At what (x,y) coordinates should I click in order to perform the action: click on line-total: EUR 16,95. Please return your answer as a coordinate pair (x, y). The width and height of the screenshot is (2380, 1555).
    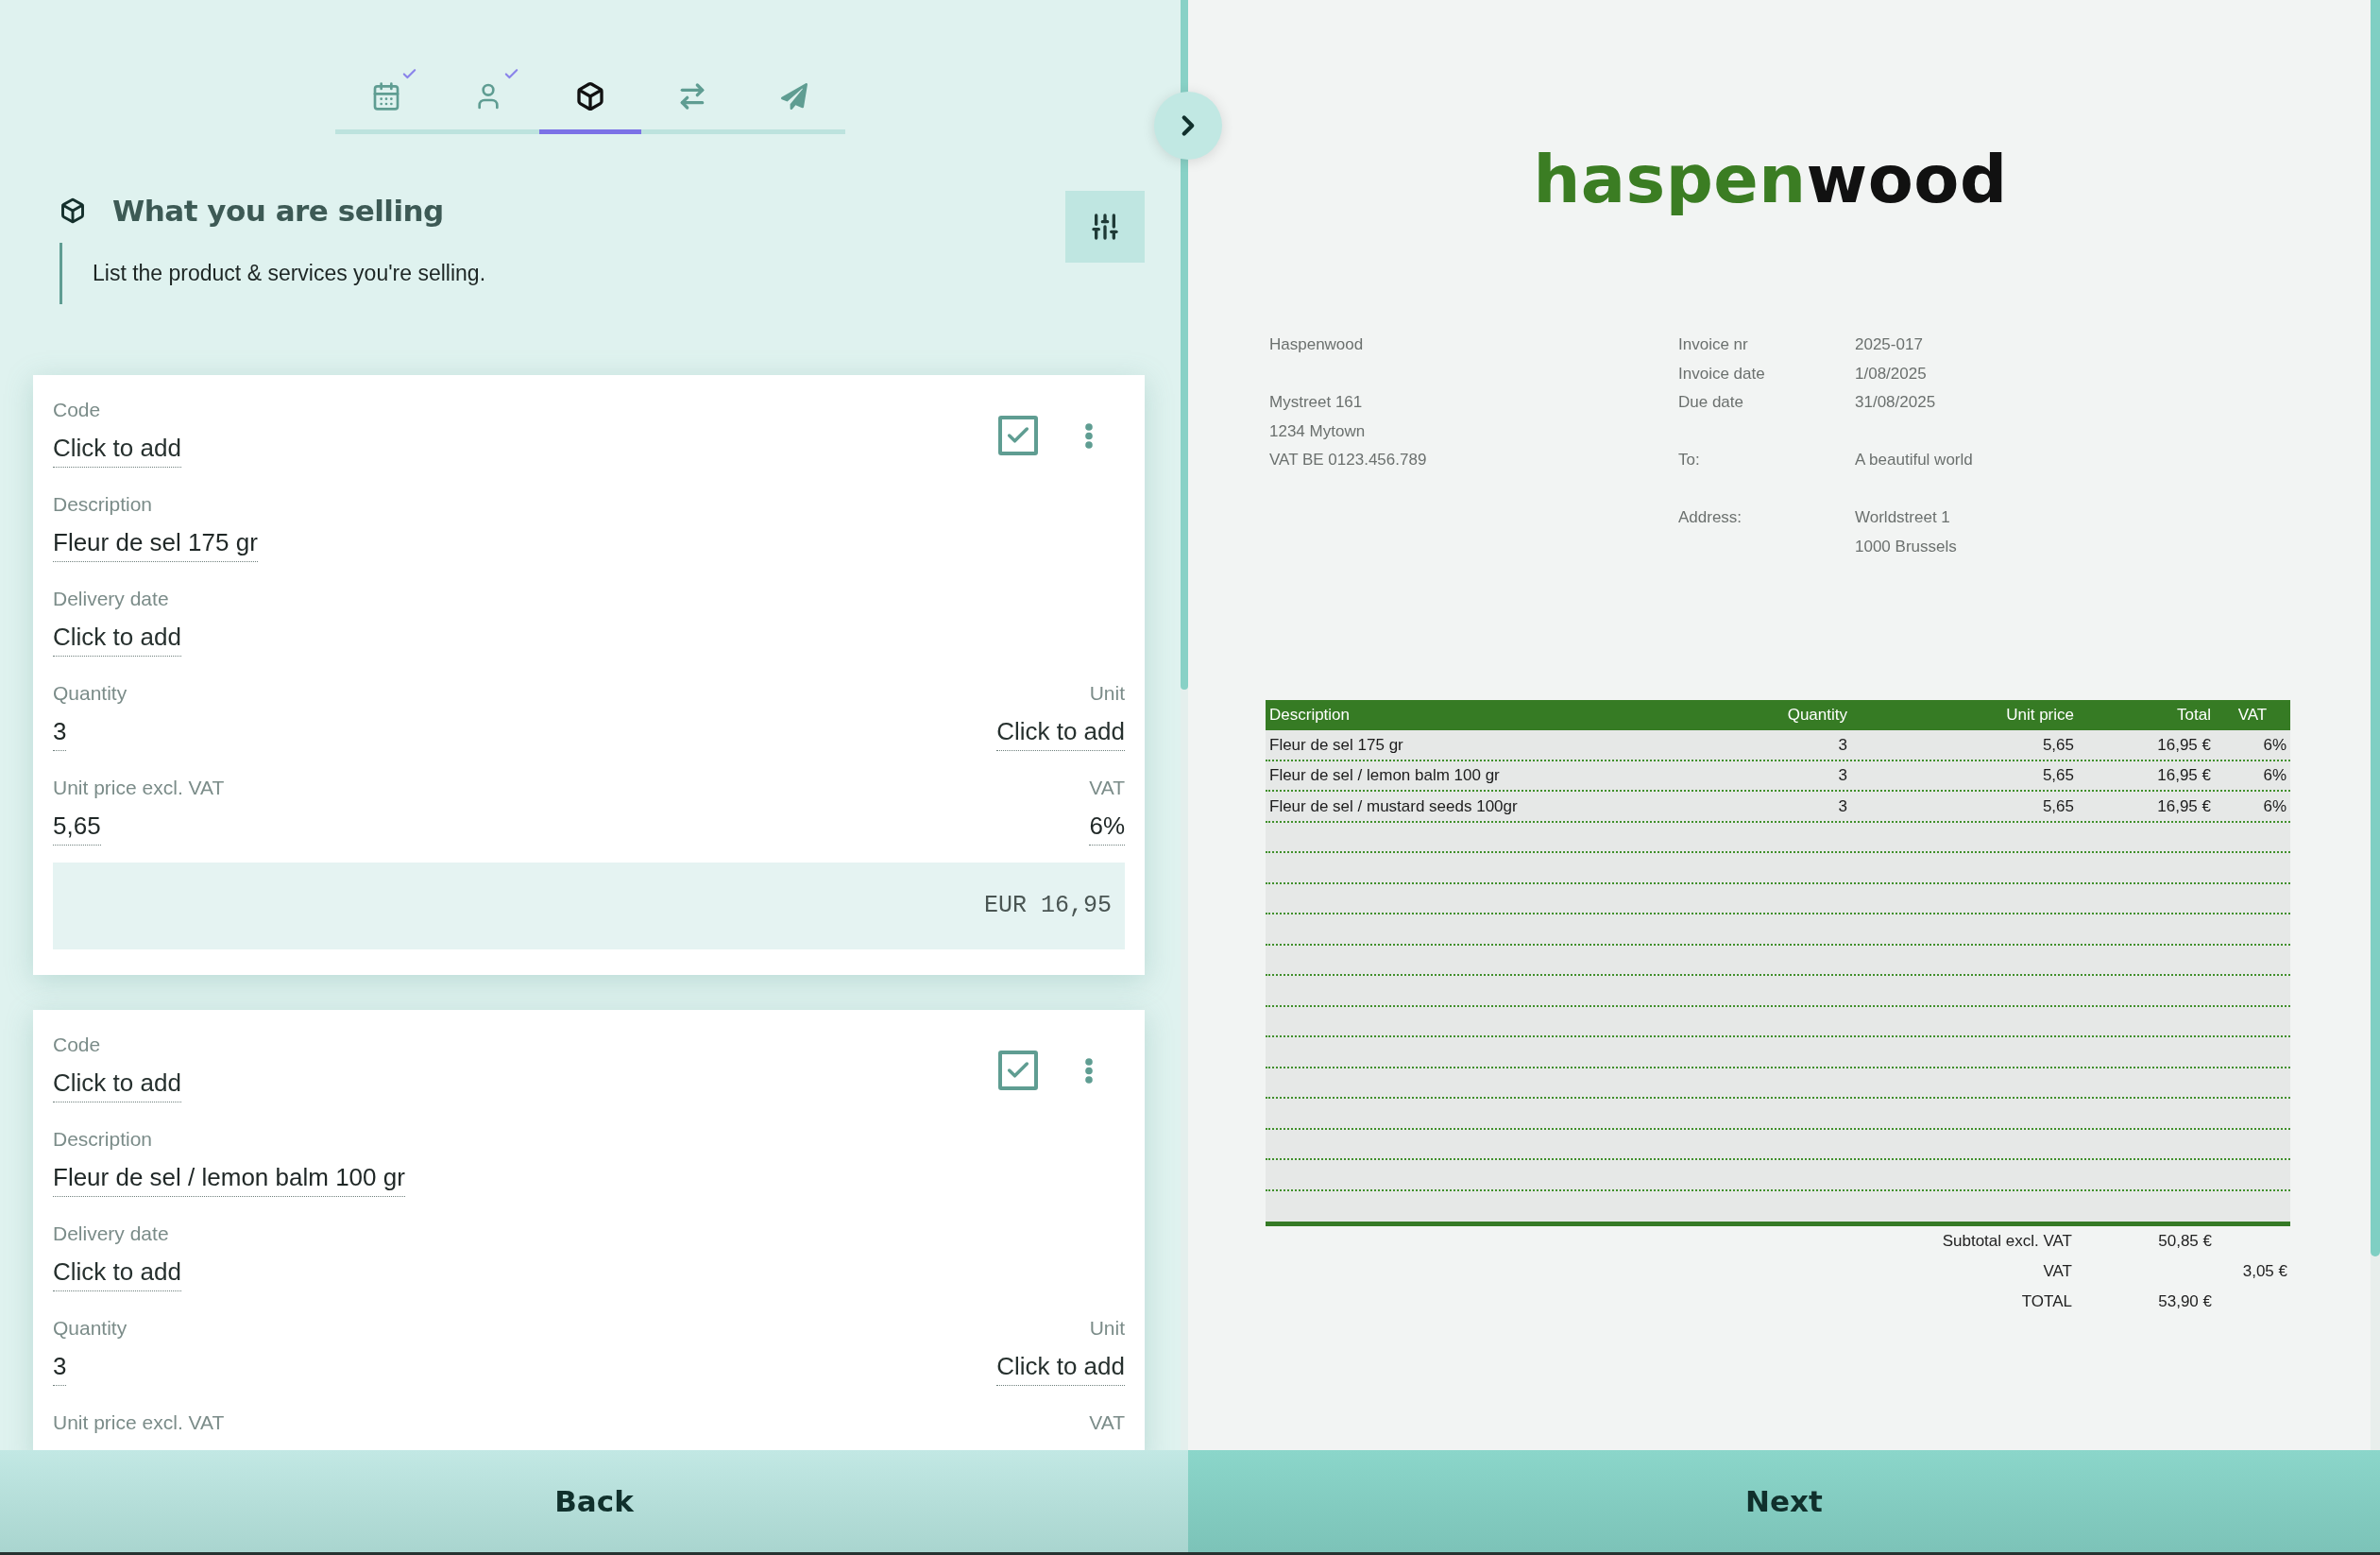
    Looking at the image, I should click on (589, 906).